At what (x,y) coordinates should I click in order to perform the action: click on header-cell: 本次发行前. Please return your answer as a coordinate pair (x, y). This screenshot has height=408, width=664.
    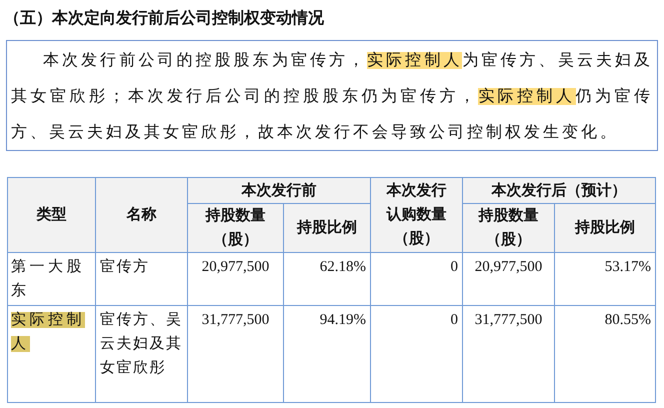
    Looking at the image, I should click on (279, 191).